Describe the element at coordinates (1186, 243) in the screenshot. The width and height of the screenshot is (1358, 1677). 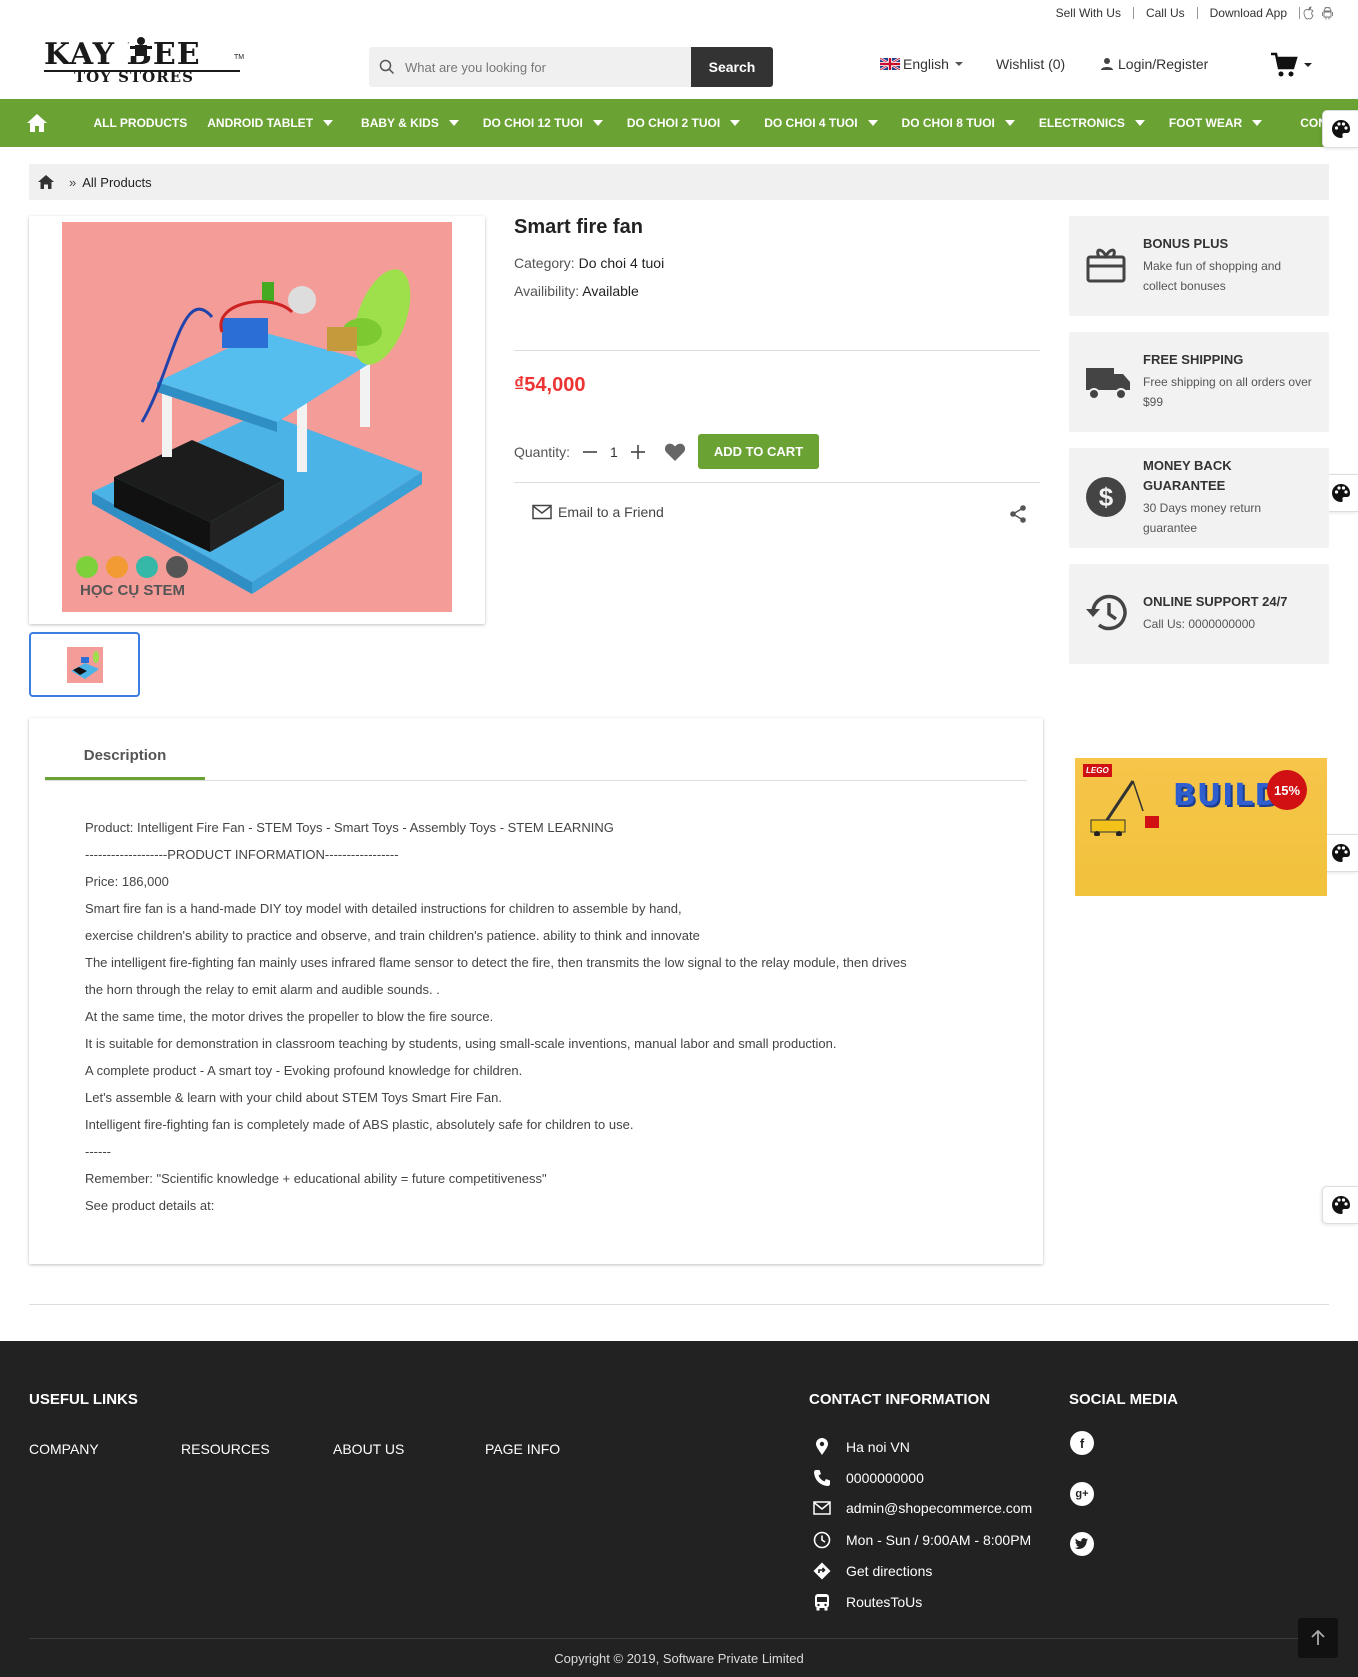
I see `service-title: BONUS PLUS` at that location.